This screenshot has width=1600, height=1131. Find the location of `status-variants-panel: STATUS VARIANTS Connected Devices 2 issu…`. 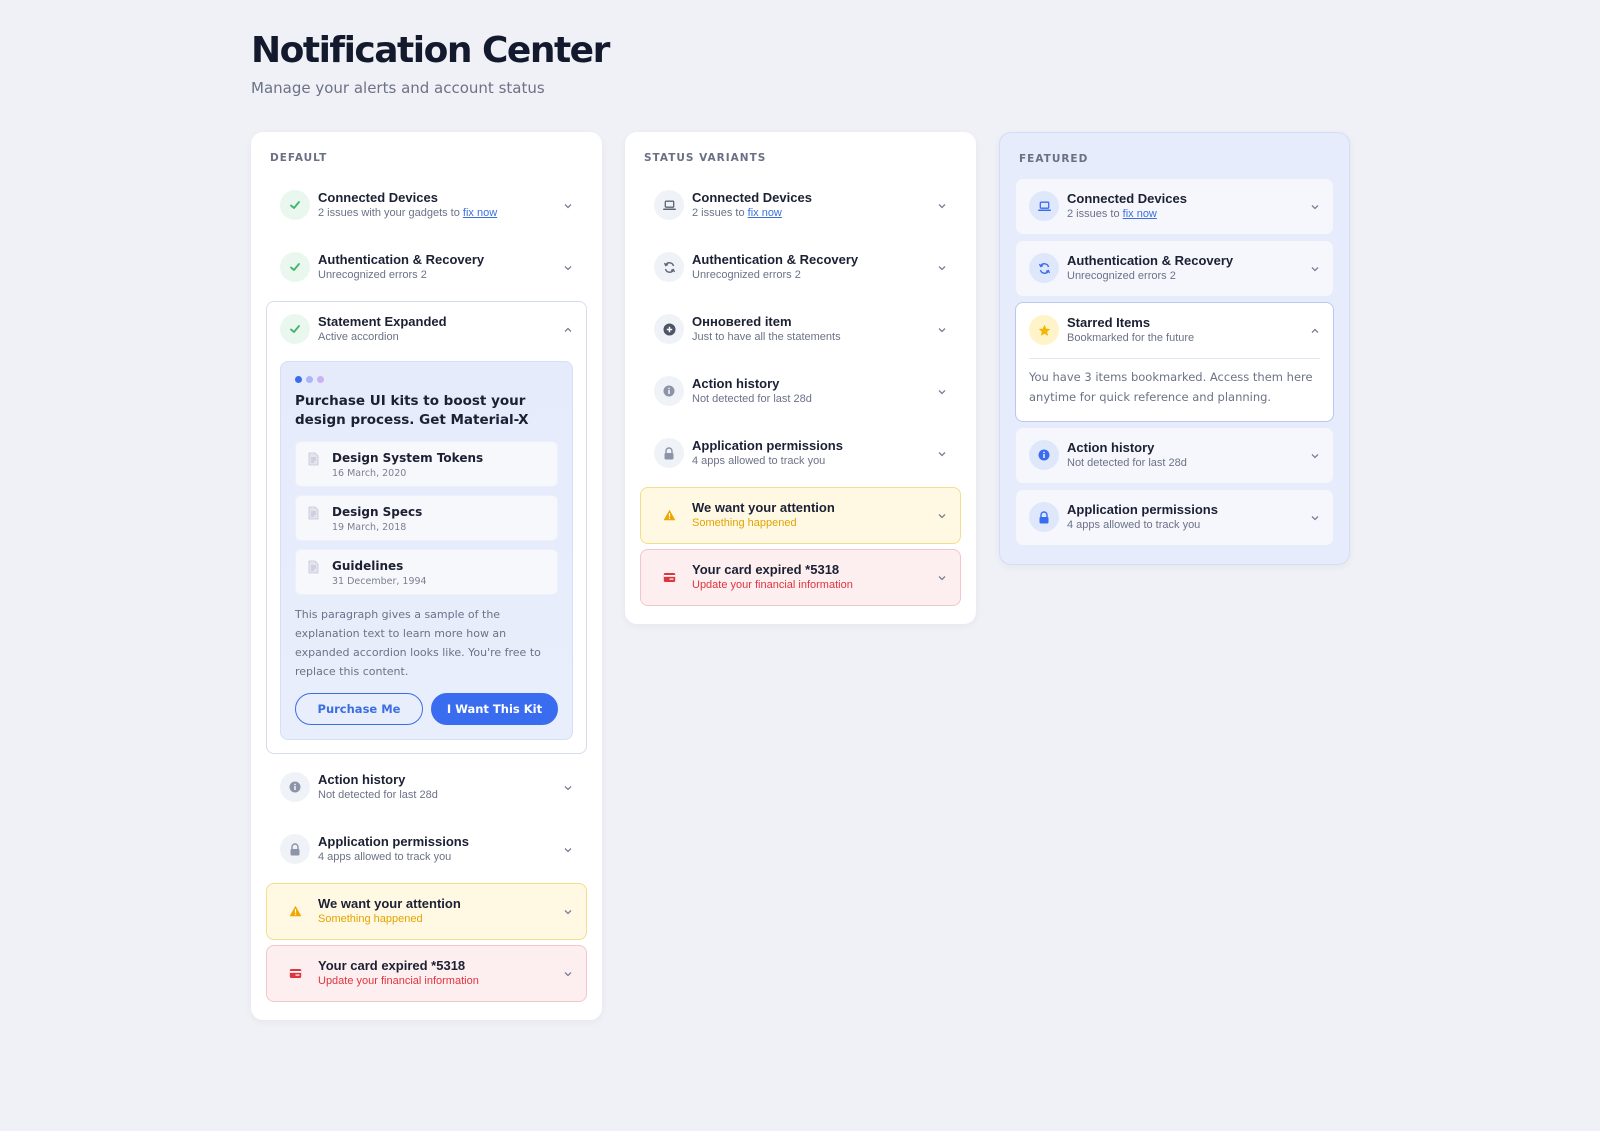

status-variants-panel: STATUS VARIANTS Connected Devices 2 issu… is located at coordinates (800, 378).